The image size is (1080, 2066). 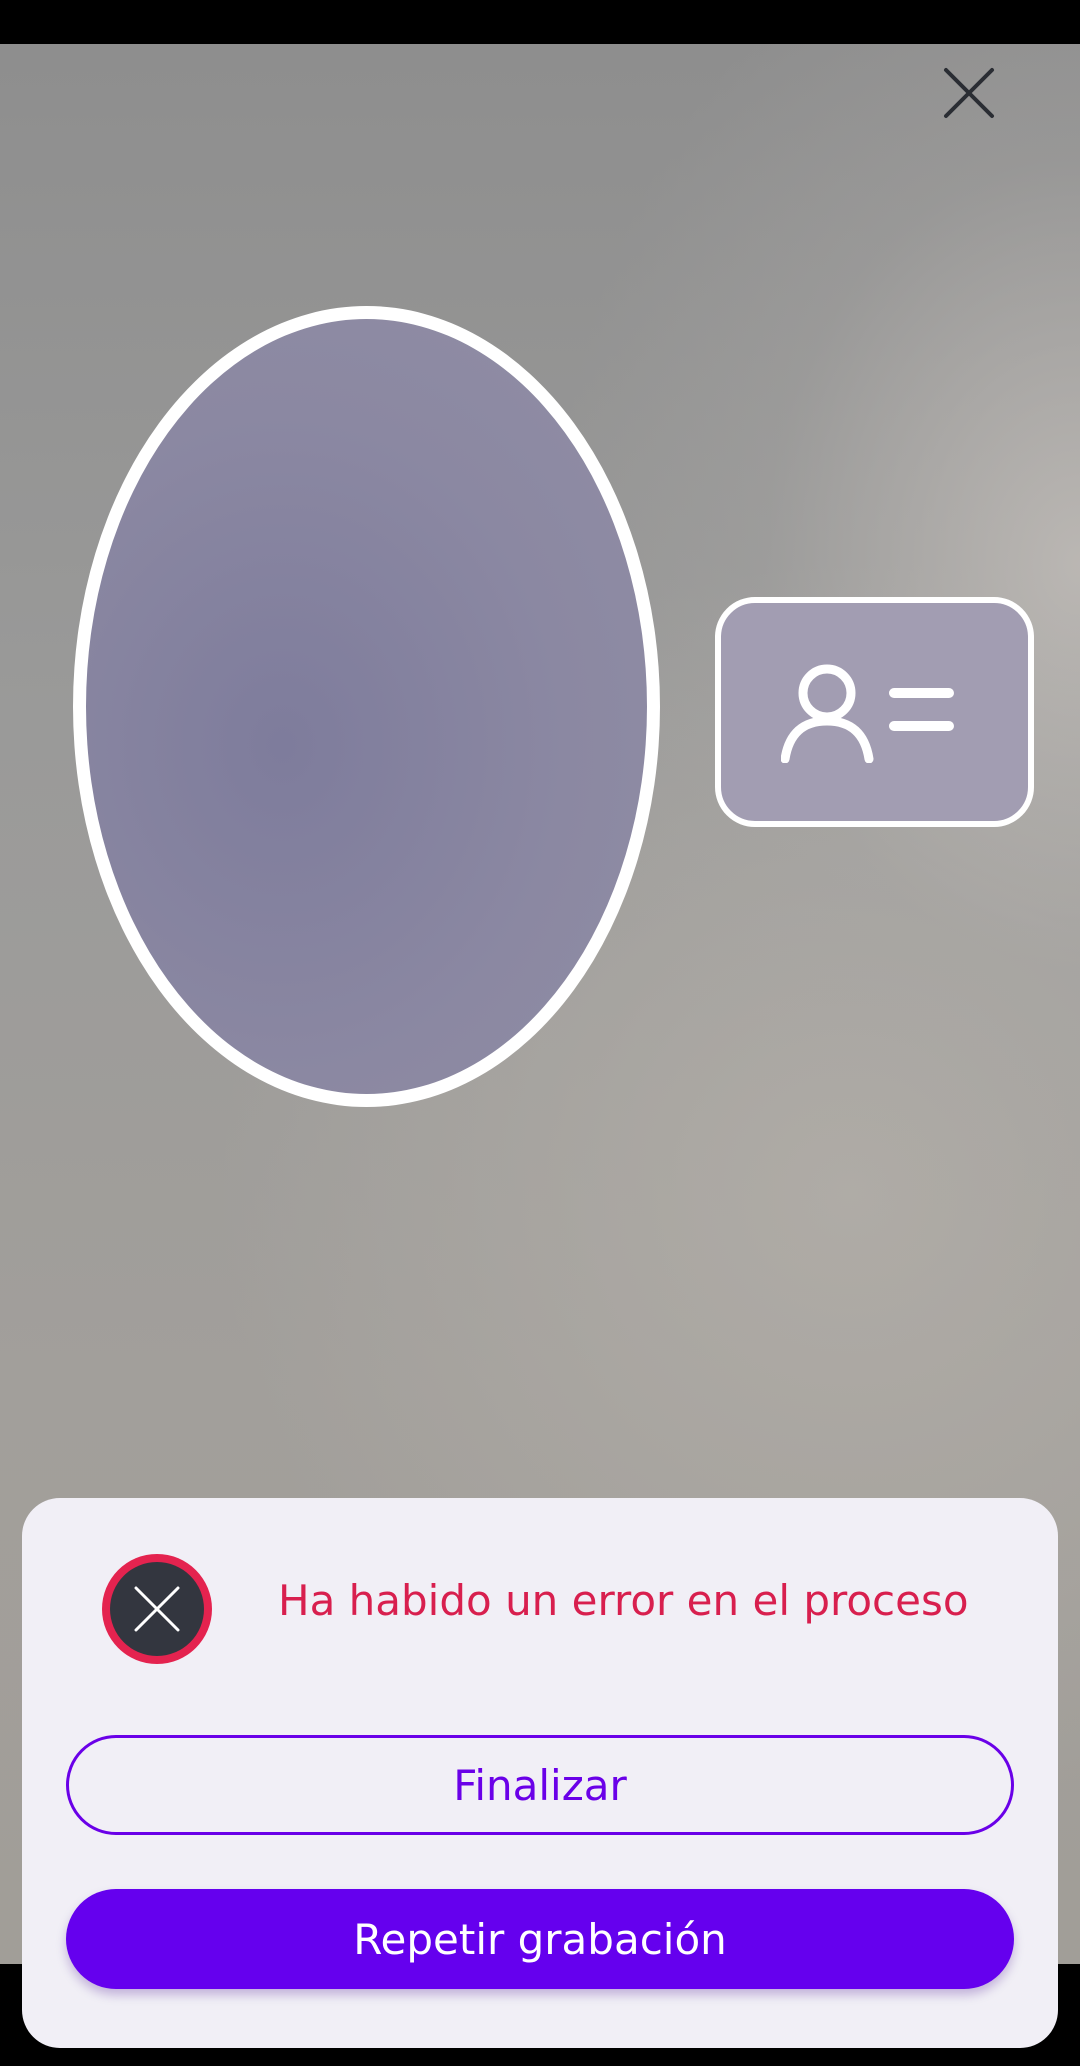 What do you see at coordinates (540, 1939) in the screenshot?
I see `retry-recording-button: Repetir grabación` at bounding box center [540, 1939].